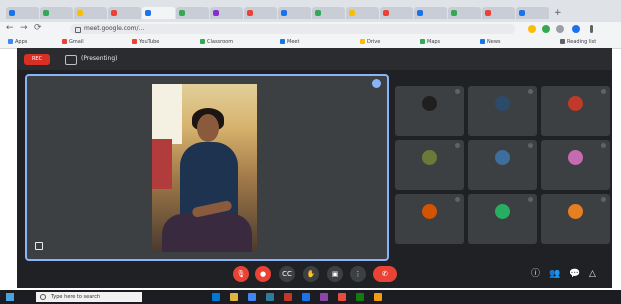 This screenshot has width=621, height=304. I want to click on end-call-button: ✆, so click(385, 274).